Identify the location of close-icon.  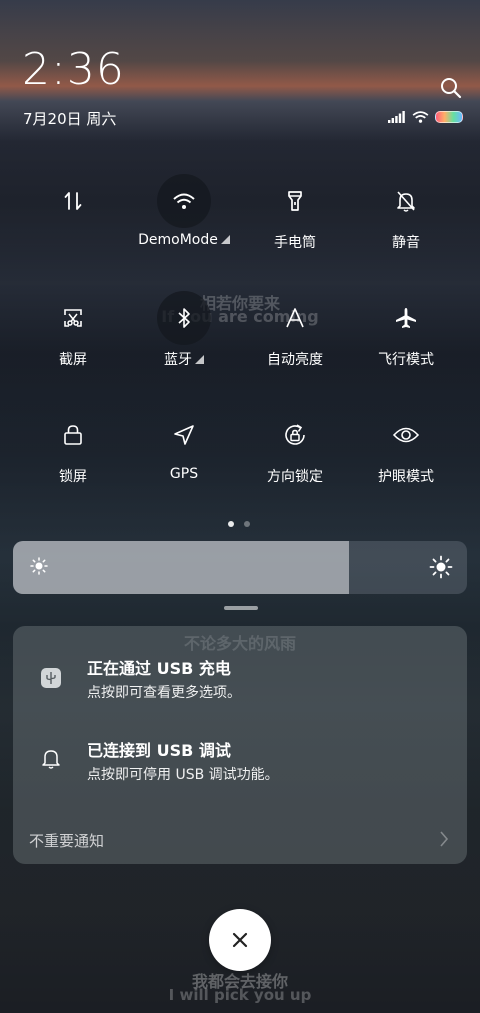
(240, 940).